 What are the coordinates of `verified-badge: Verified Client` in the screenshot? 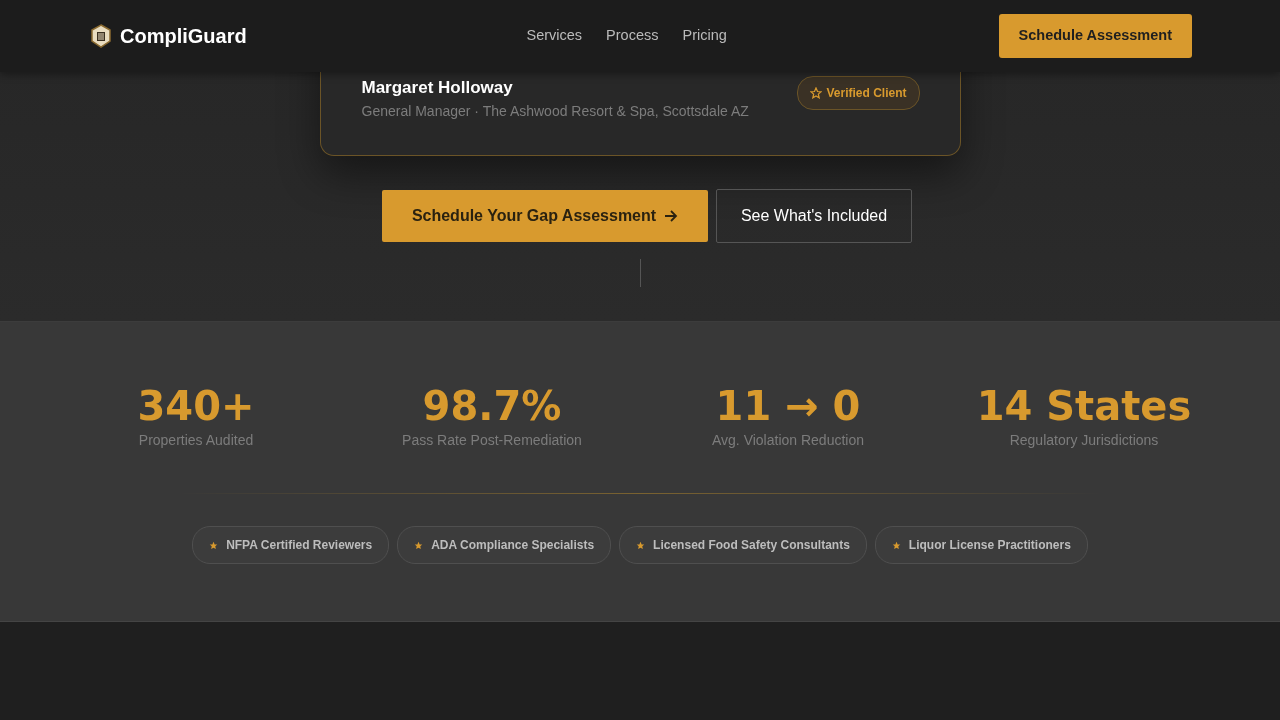 It's located at (858, 93).